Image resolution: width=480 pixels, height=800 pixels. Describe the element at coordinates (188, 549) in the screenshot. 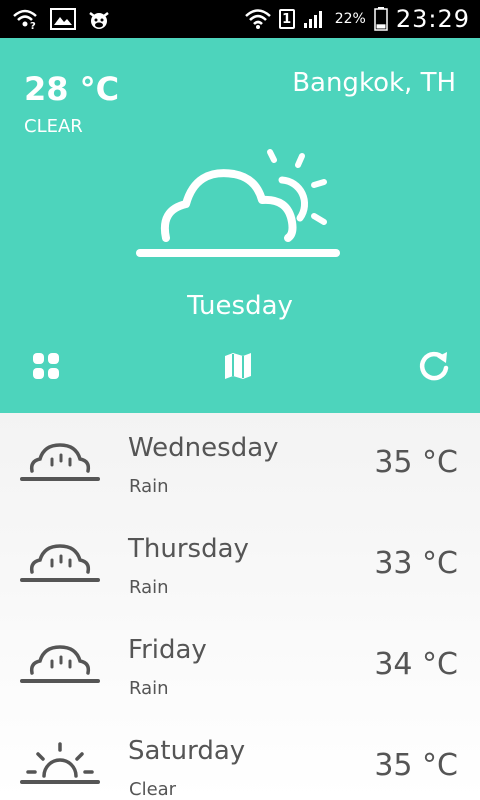

I see `forecast-day: Thursday` at that location.